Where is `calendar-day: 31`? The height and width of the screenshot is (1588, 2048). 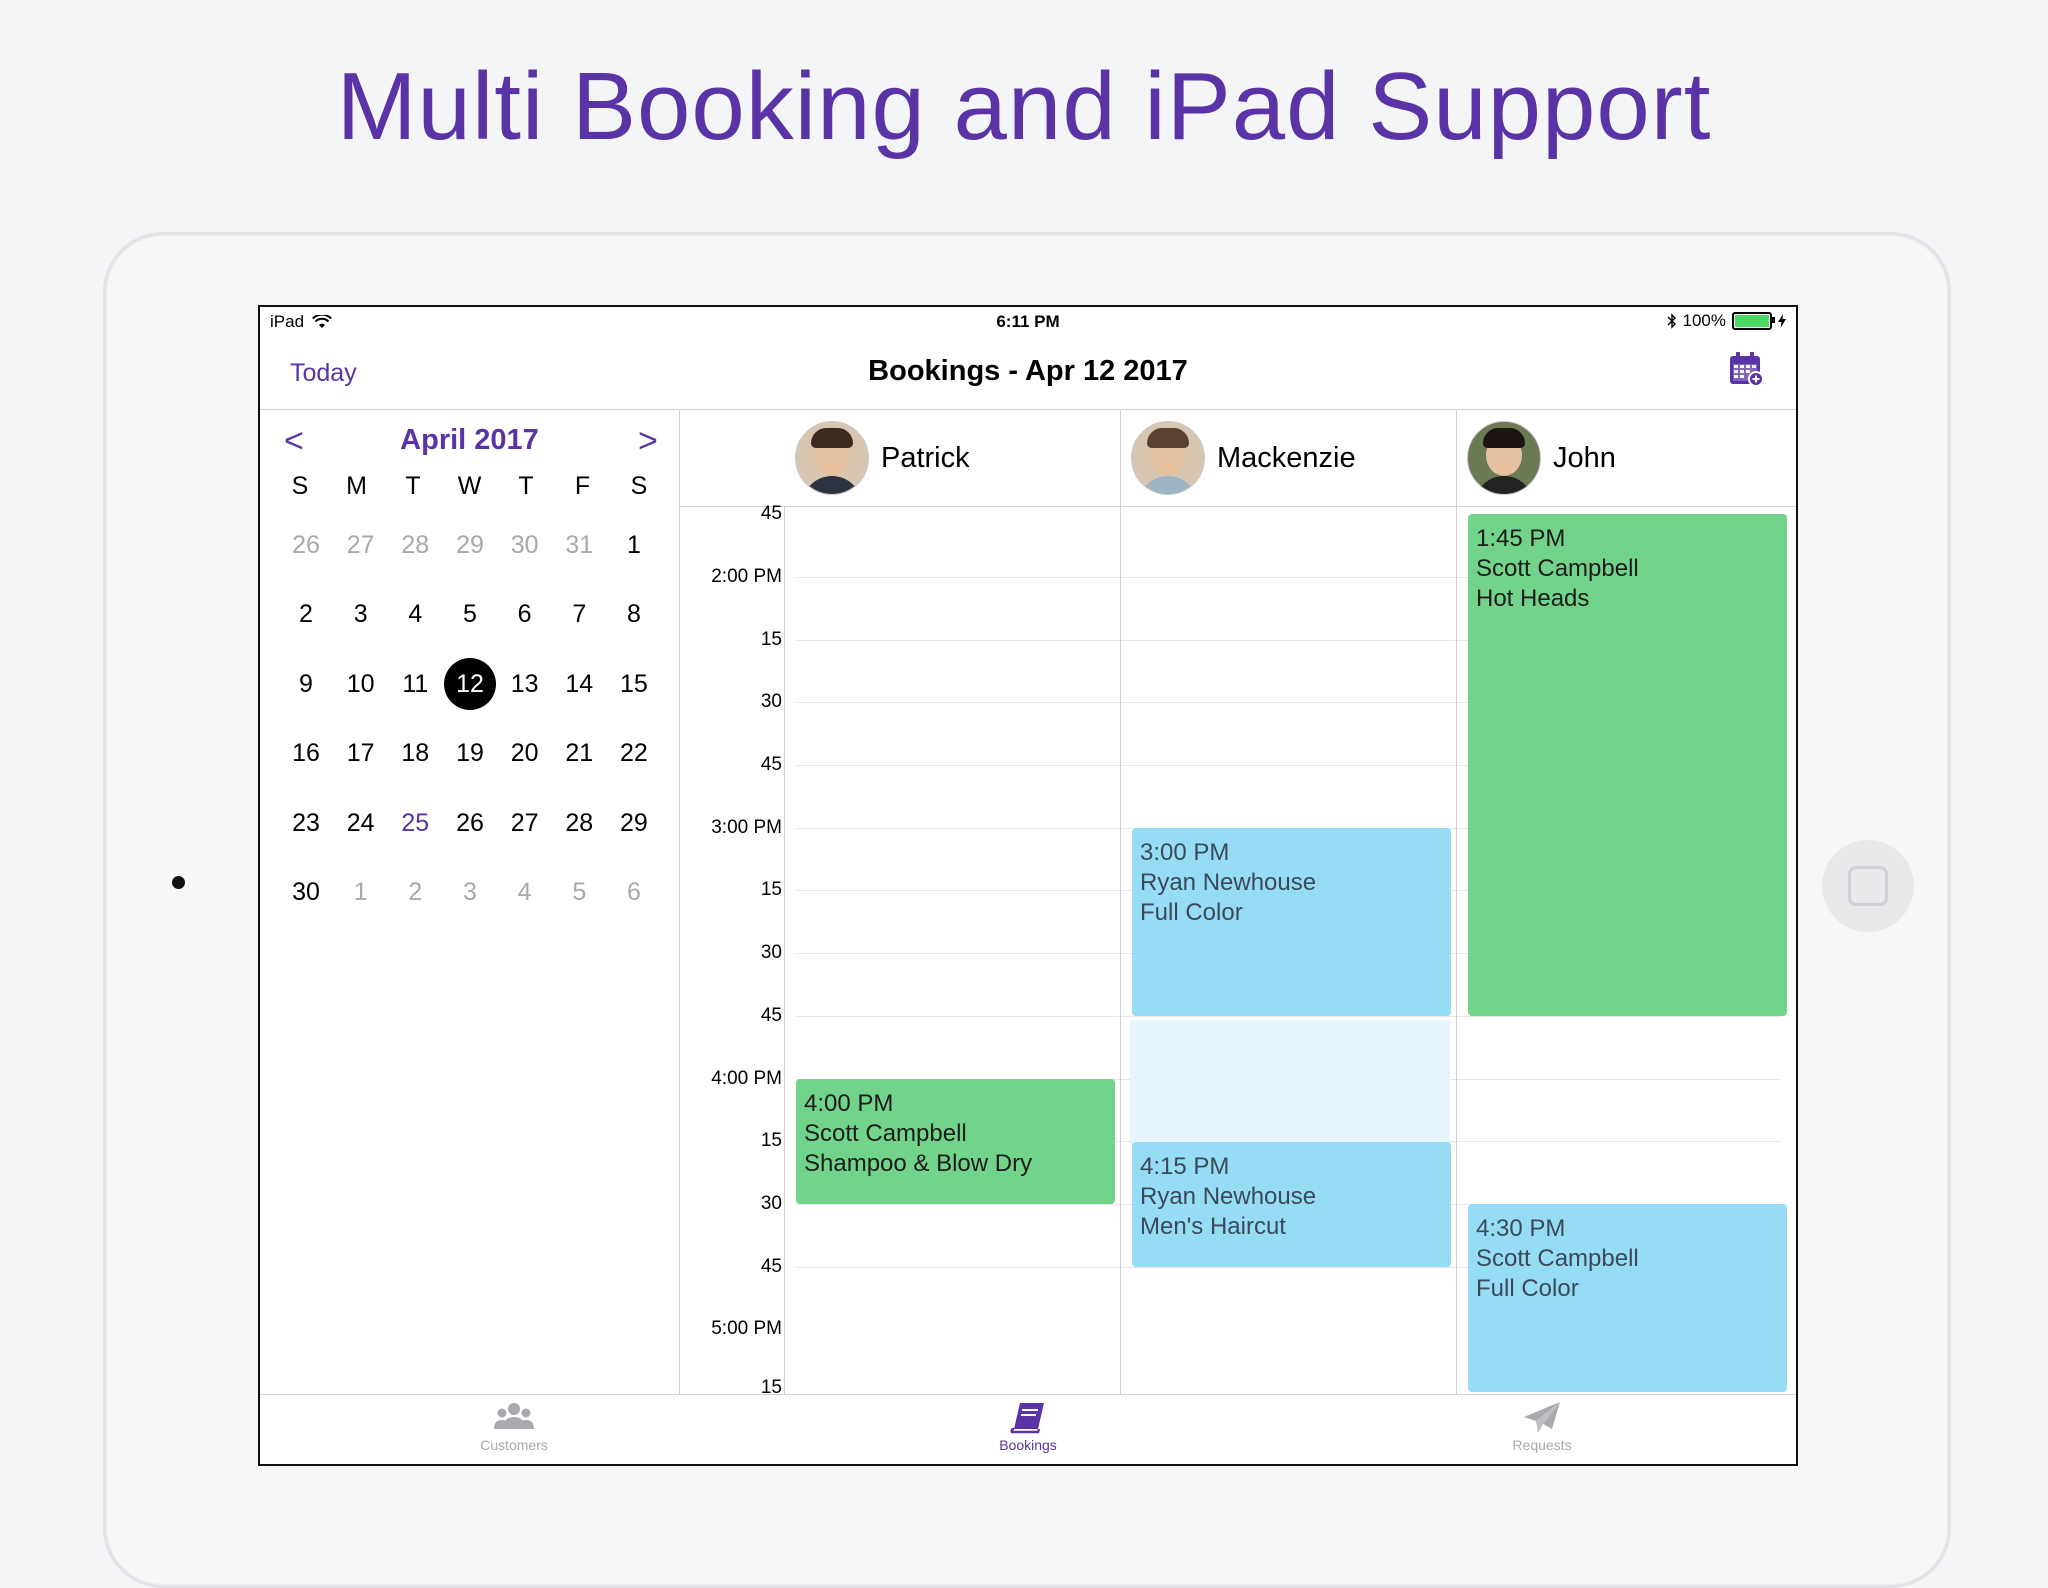 calendar-day: 31 is located at coordinates (579, 545).